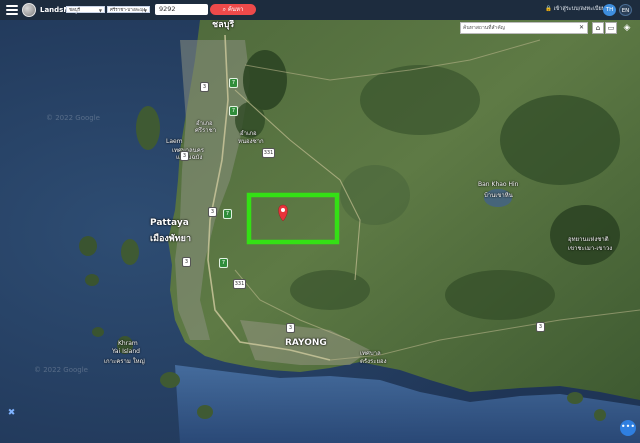  Describe the element at coordinates (85, 9) in the screenshot. I see `province-select: ชลบุรี ▼` at that location.